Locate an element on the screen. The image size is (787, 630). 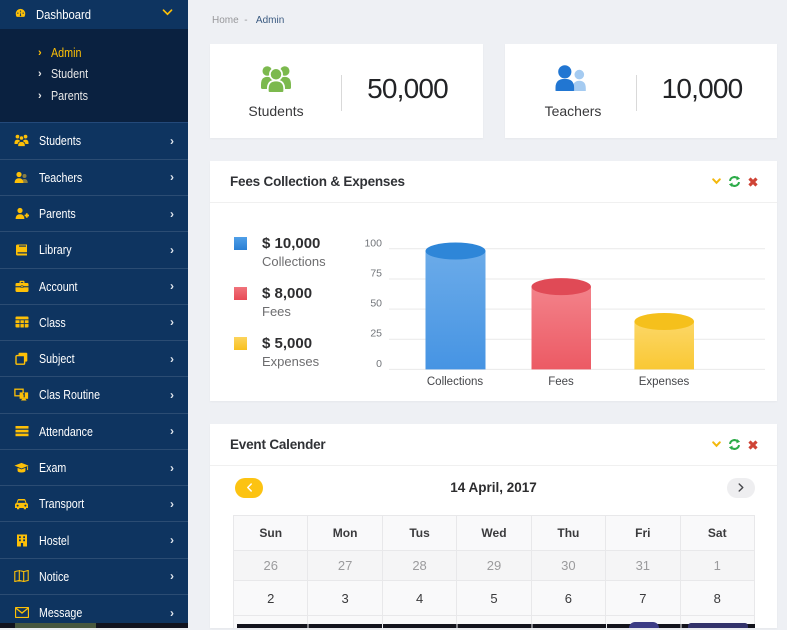
svg-text: 25 is located at coordinates (376, 334).